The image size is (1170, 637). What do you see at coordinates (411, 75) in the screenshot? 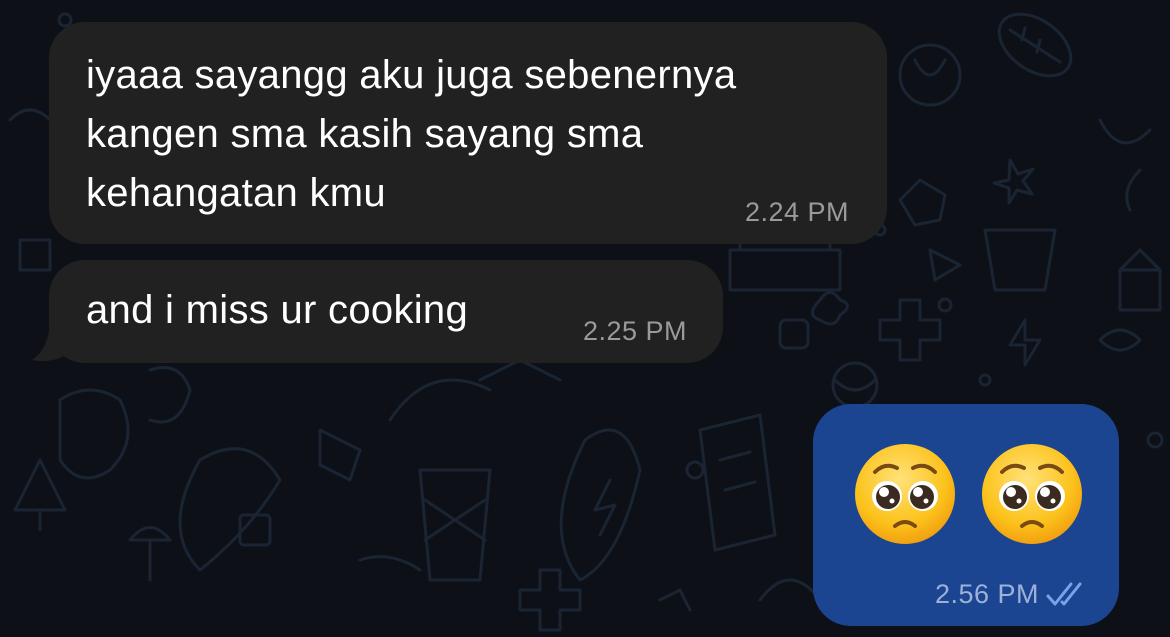
I see `message-line: iyaaa sayangg aku juga sebenernya` at bounding box center [411, 75].